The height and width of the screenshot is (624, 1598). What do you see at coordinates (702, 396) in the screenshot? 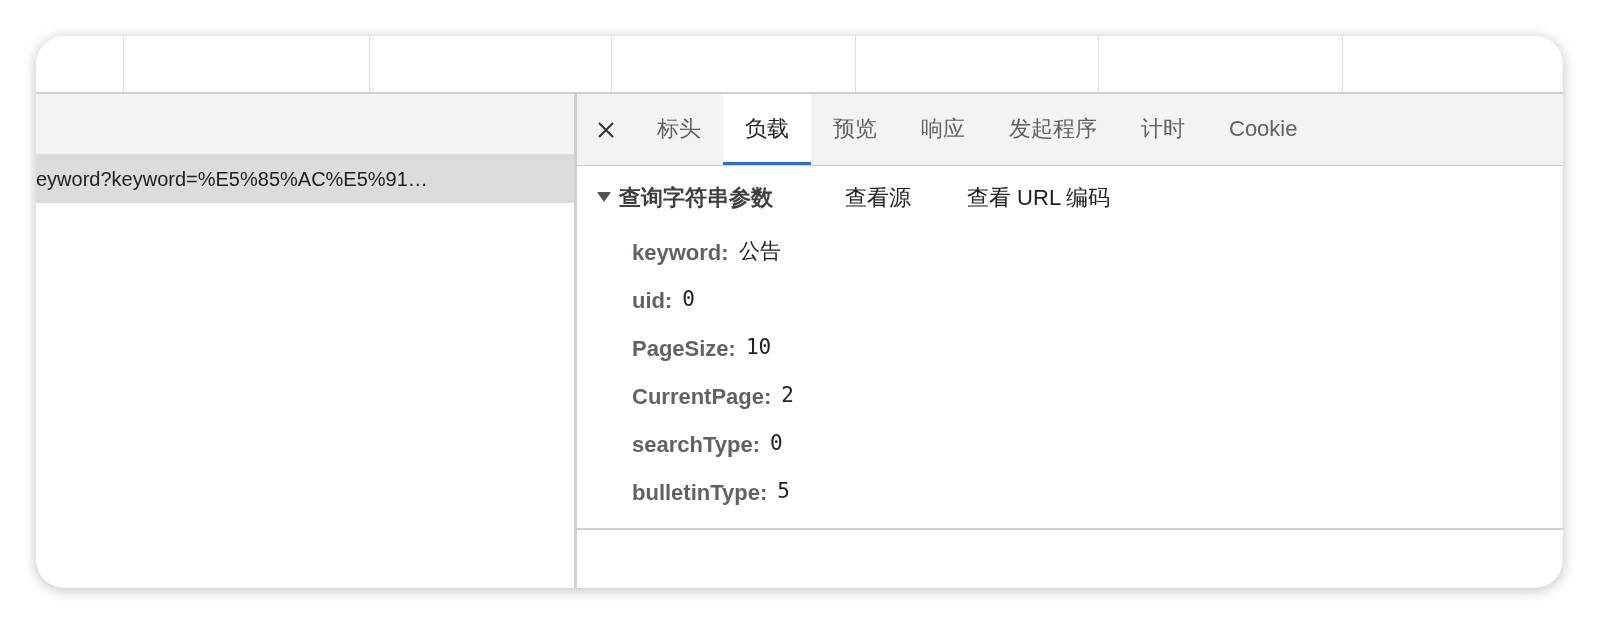
I see `param-key: CurrentPage:` at bounding box center [702, 396].